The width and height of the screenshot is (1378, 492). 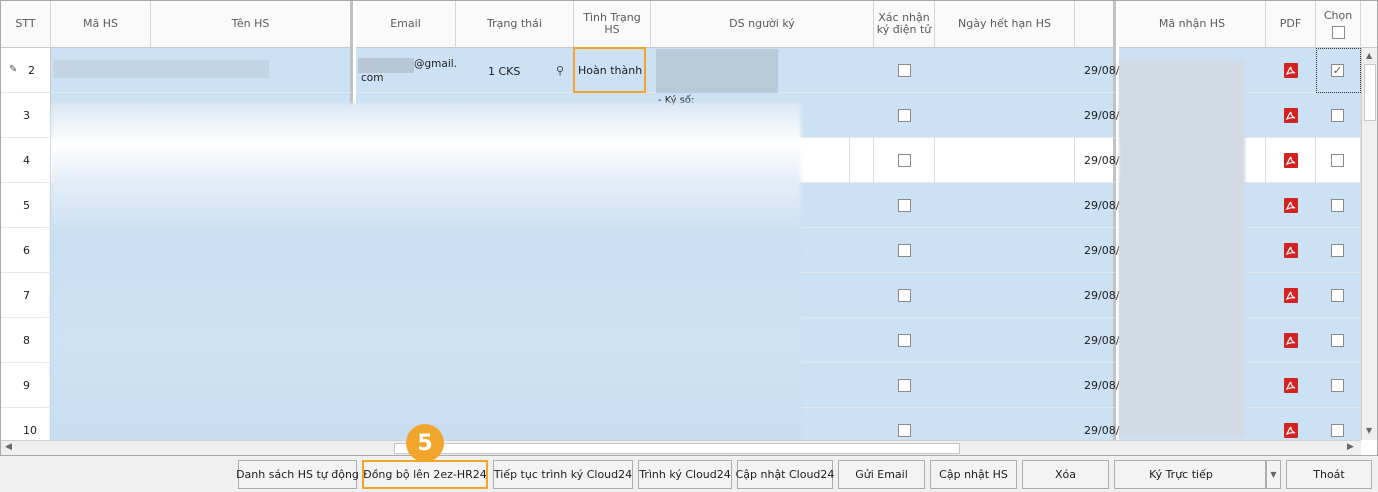 What do you see at coordinates (1005, 24) in the screenshot?
I see `col-header-ngay-het-han: Ngày hết hạn HS` at bounding box center [1005, 24].